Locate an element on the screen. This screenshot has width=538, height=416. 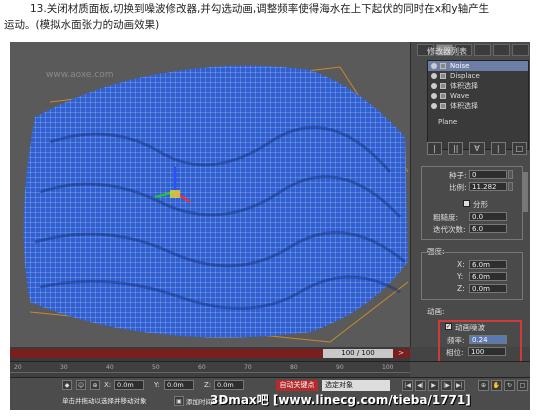
auto-key-button: 自动关键点 is located at coordinates (297, 385).